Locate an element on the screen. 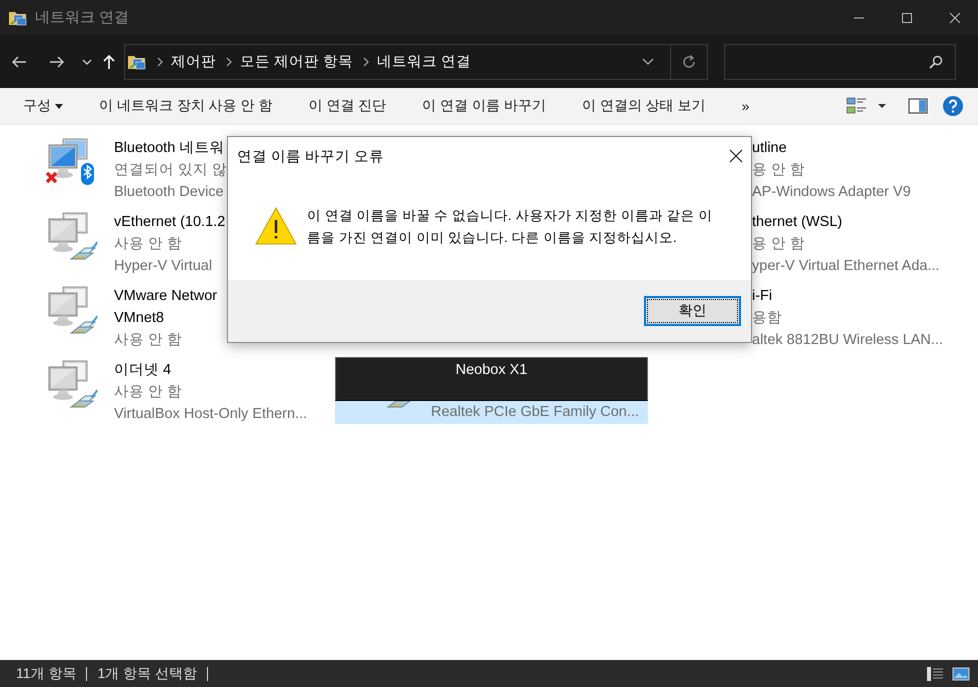 The width and height of the screenshot is (978, 687). error-message: 이 연결 이름을 바꿀 수 없습니다. 사용자가 지정한 이름과 같은 이 름을 가진 연결이 이미 있습니다. 다른 이름을 지정하십시오. is located at coordinates (509, 227).